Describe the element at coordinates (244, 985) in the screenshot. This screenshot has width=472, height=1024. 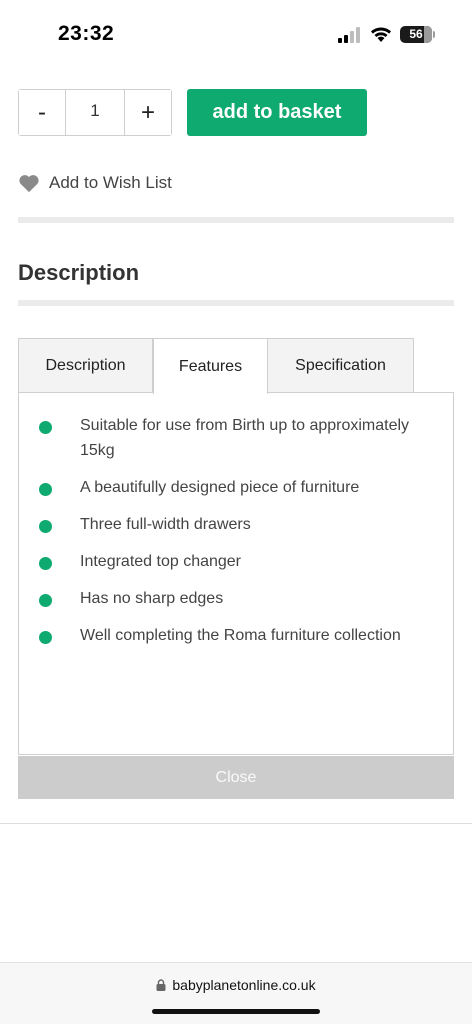
I see `url-text: babyplanetonline.co.uk` at that location.